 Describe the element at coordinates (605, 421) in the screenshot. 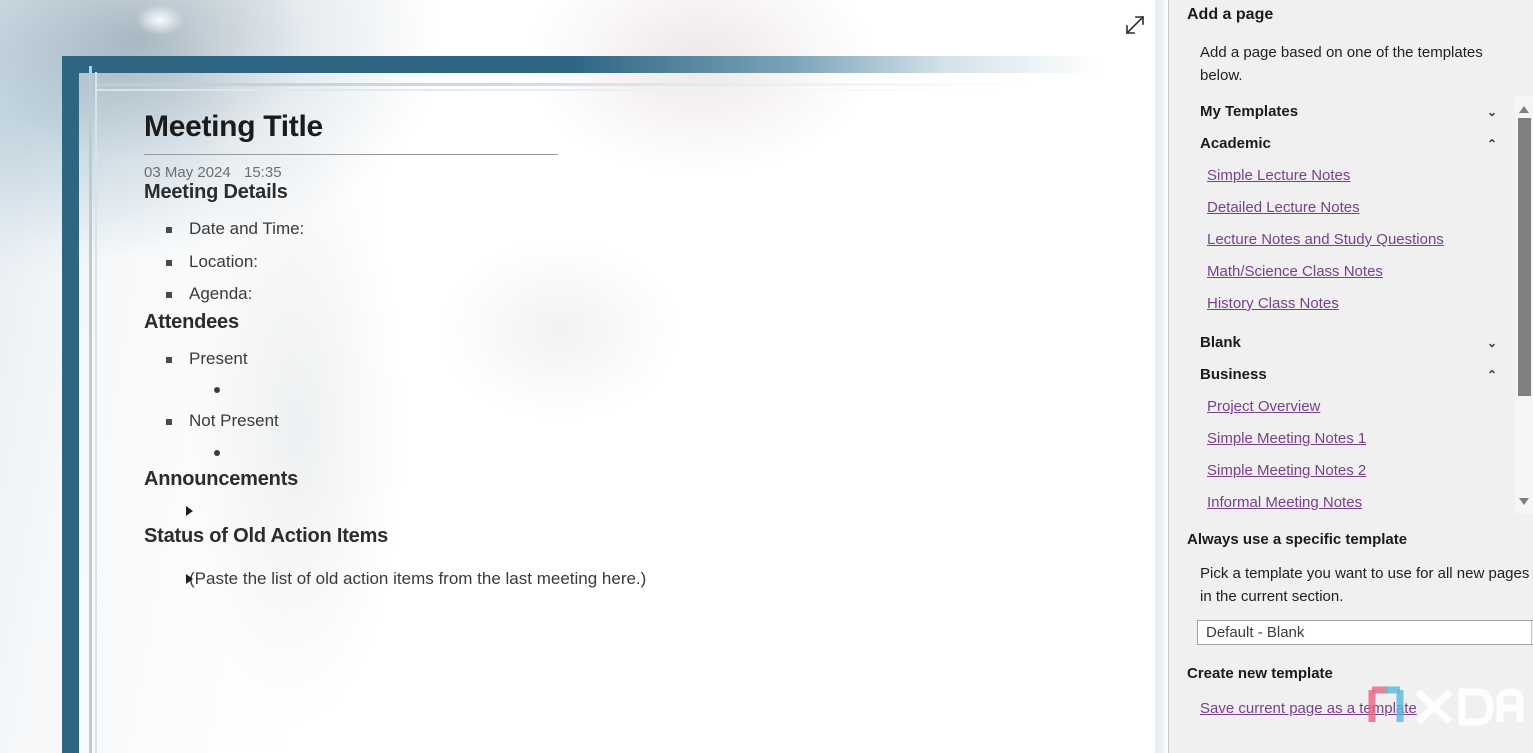

I see `list-item-not-present: Not Present` at that location.